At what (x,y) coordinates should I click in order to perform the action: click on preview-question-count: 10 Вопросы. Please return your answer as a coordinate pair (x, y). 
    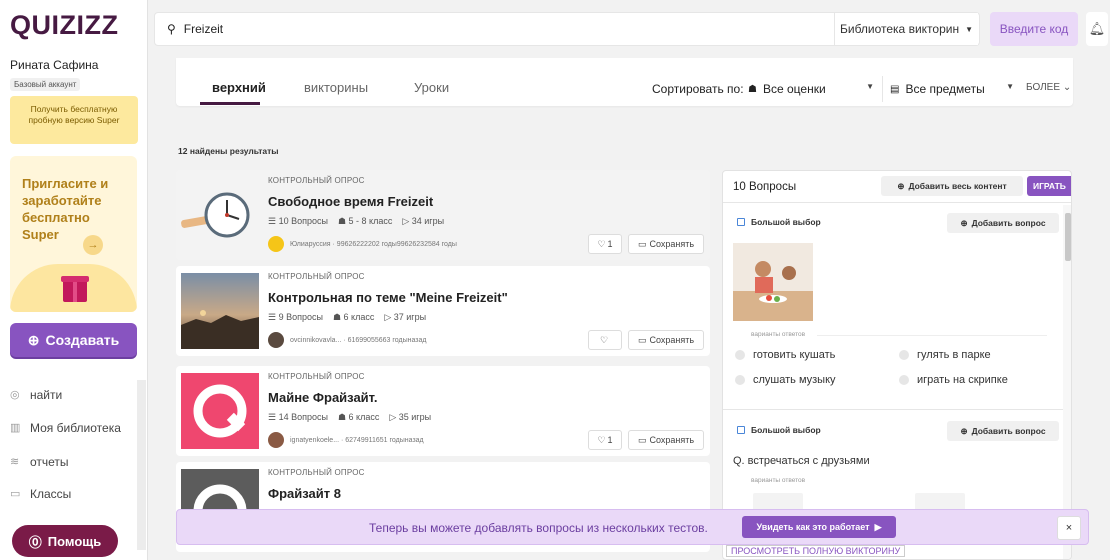
    Looking at the image, I should click on (765, 187).